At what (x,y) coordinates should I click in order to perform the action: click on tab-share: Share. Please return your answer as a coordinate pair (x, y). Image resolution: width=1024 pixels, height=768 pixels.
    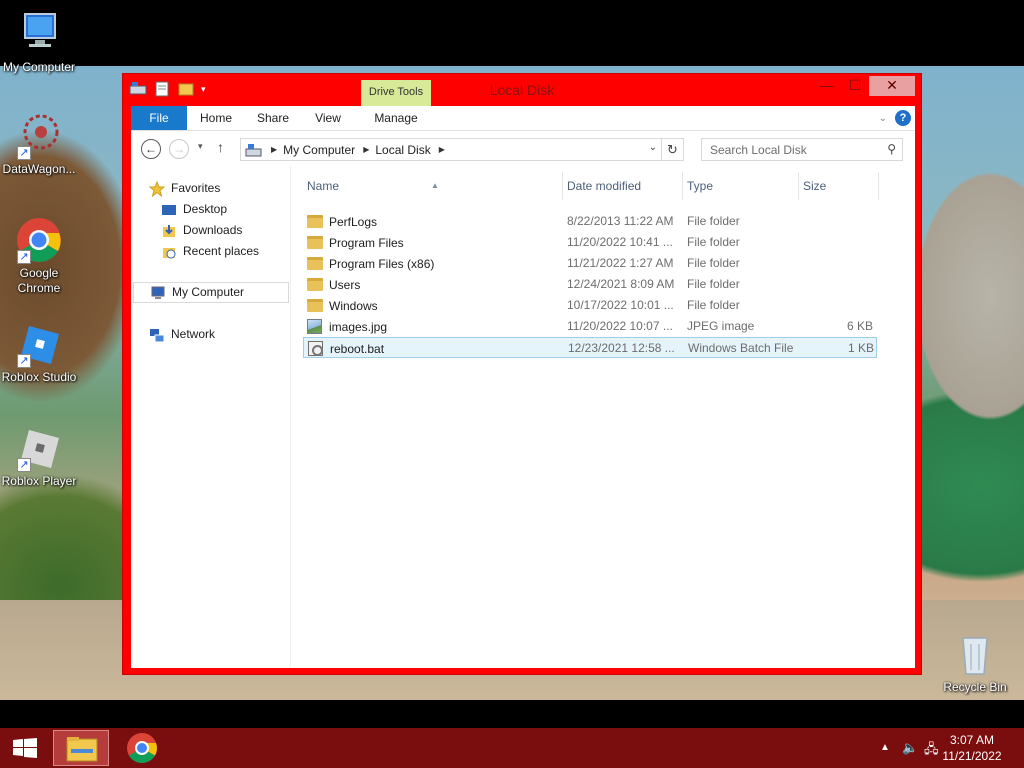
    Looking at the image, I should click on (273, 118).